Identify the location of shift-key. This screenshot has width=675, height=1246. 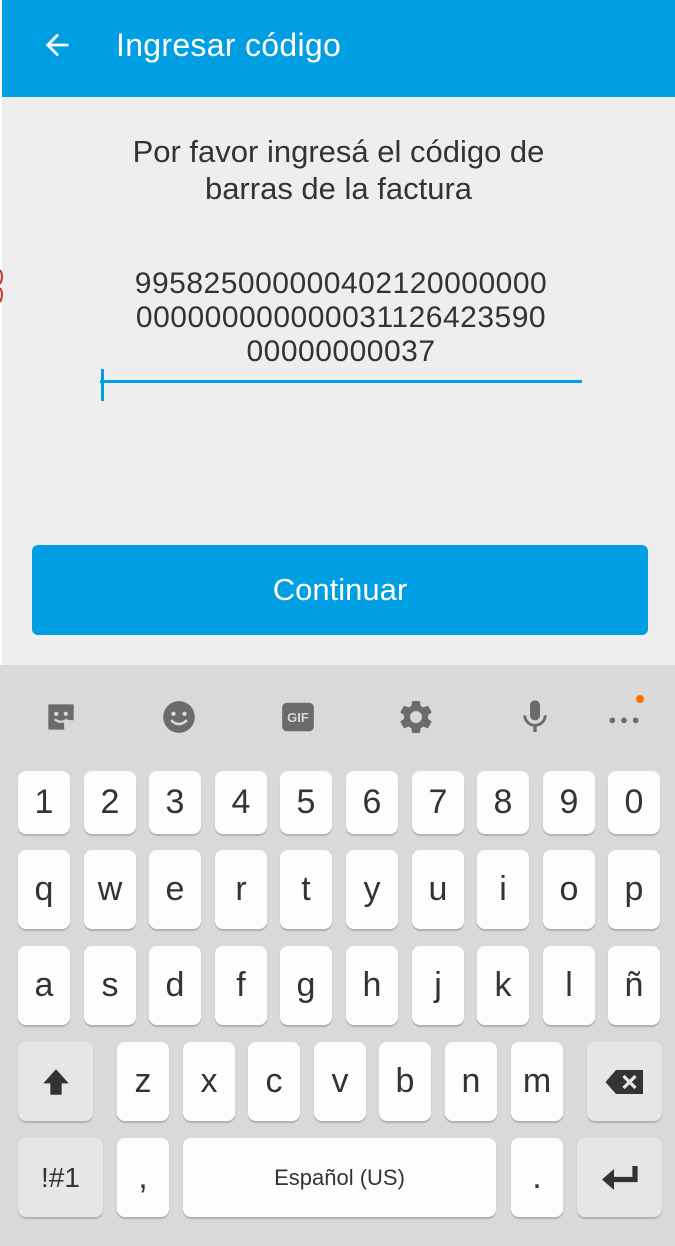
(55, 1081).